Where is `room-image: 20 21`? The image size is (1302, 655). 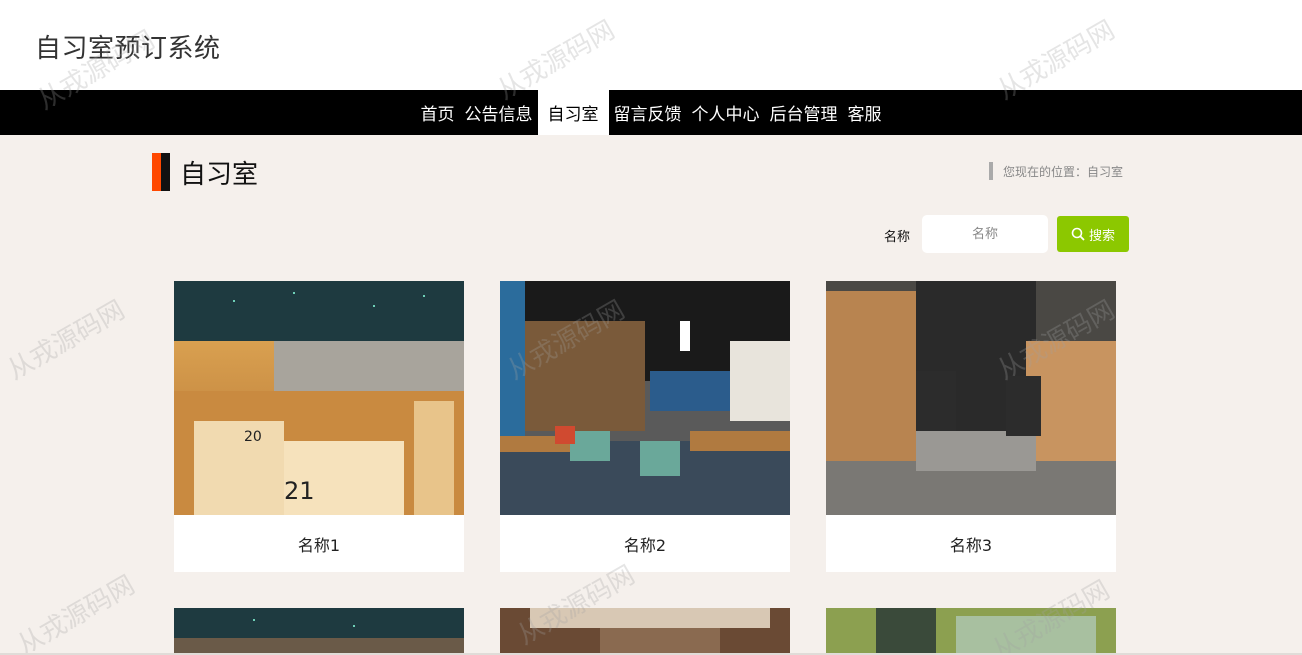 room-image: 20 21 is located at coordinates (319, 398).